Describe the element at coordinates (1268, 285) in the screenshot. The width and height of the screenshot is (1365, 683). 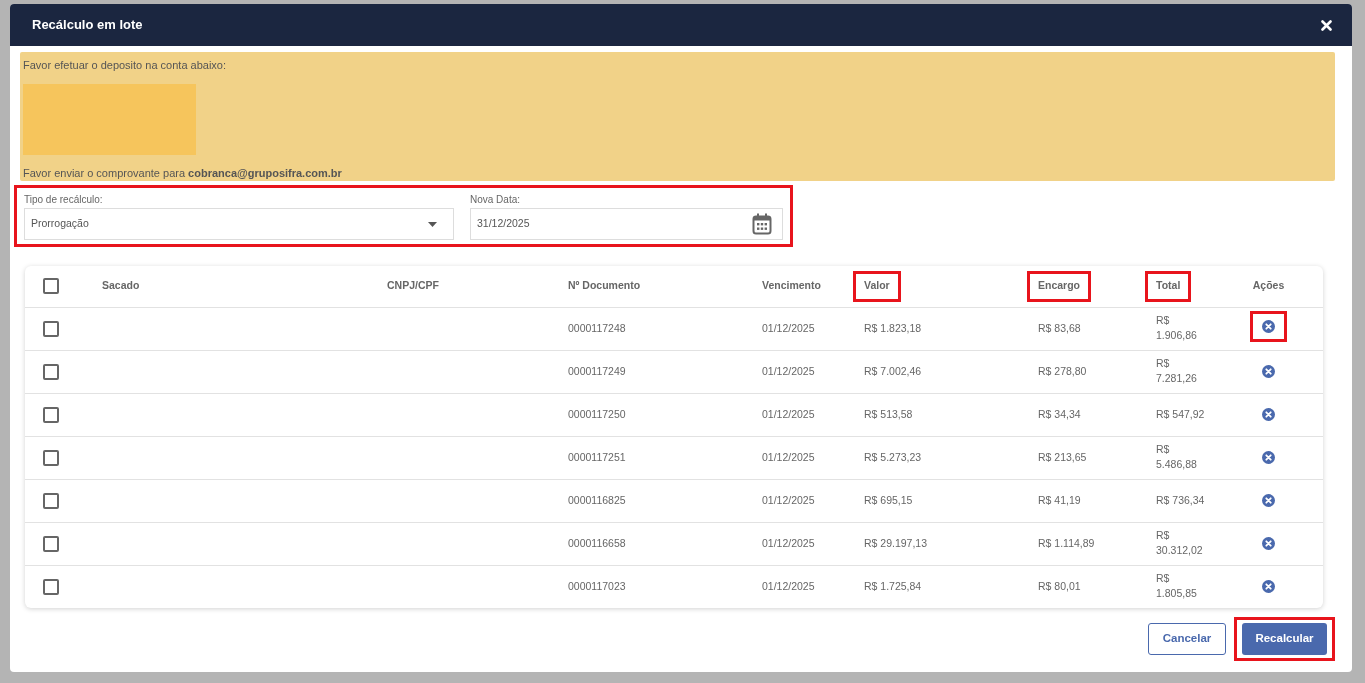
I see `column-header: Ações` at that location.